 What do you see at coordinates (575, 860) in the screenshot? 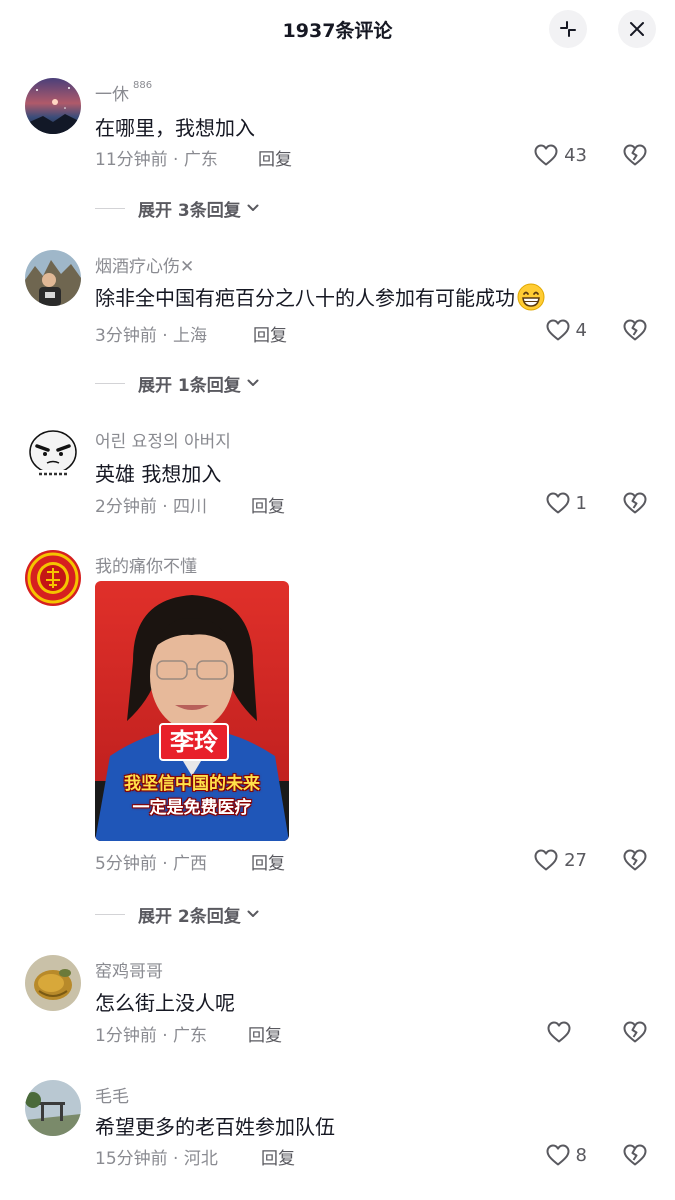
I see `like-count: 27` at bounding box center [575, 860].